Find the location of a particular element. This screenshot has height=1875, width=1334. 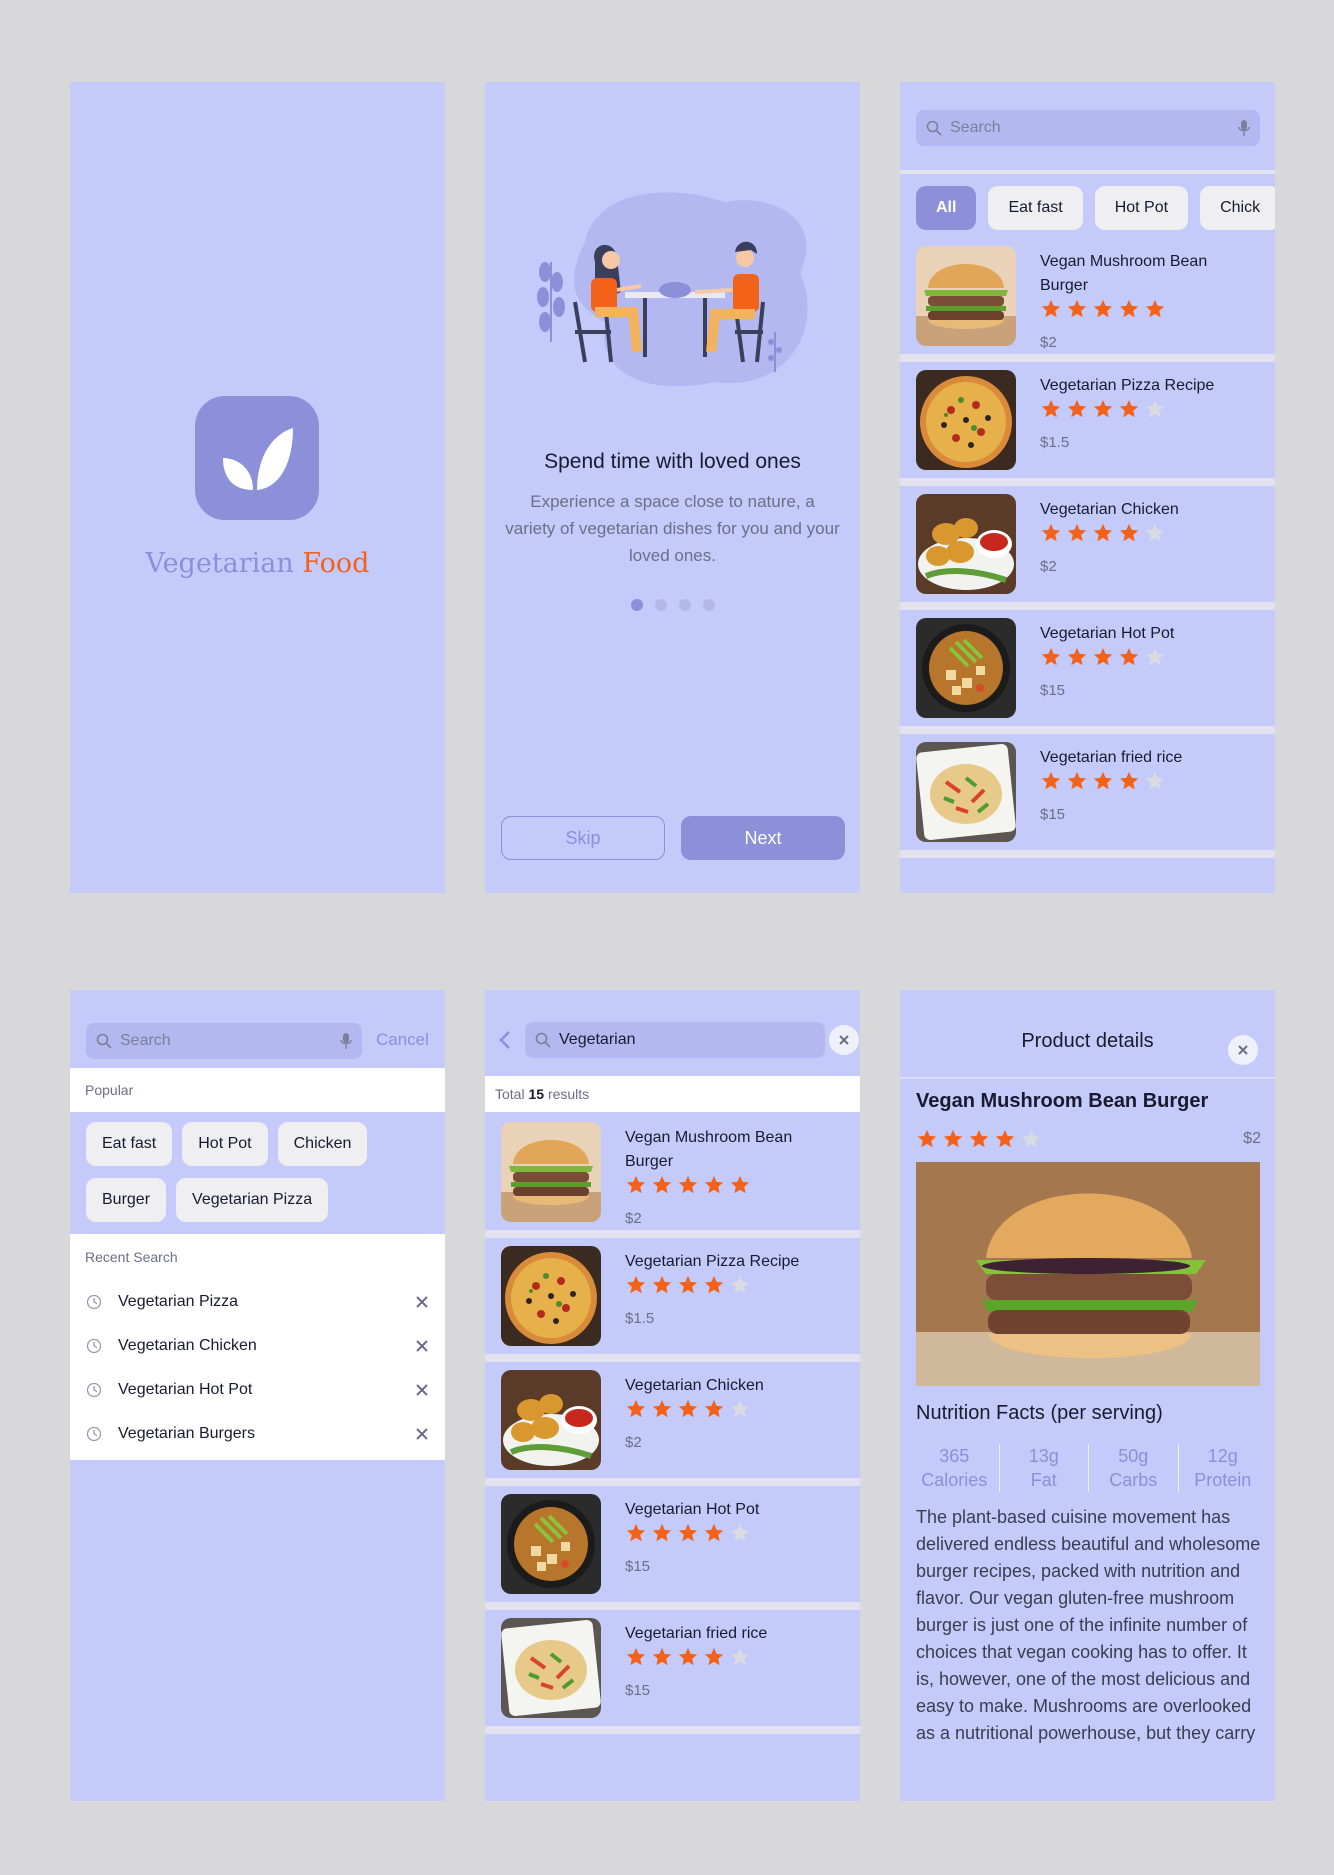

search-icon is located at coordinates (104, 1041).